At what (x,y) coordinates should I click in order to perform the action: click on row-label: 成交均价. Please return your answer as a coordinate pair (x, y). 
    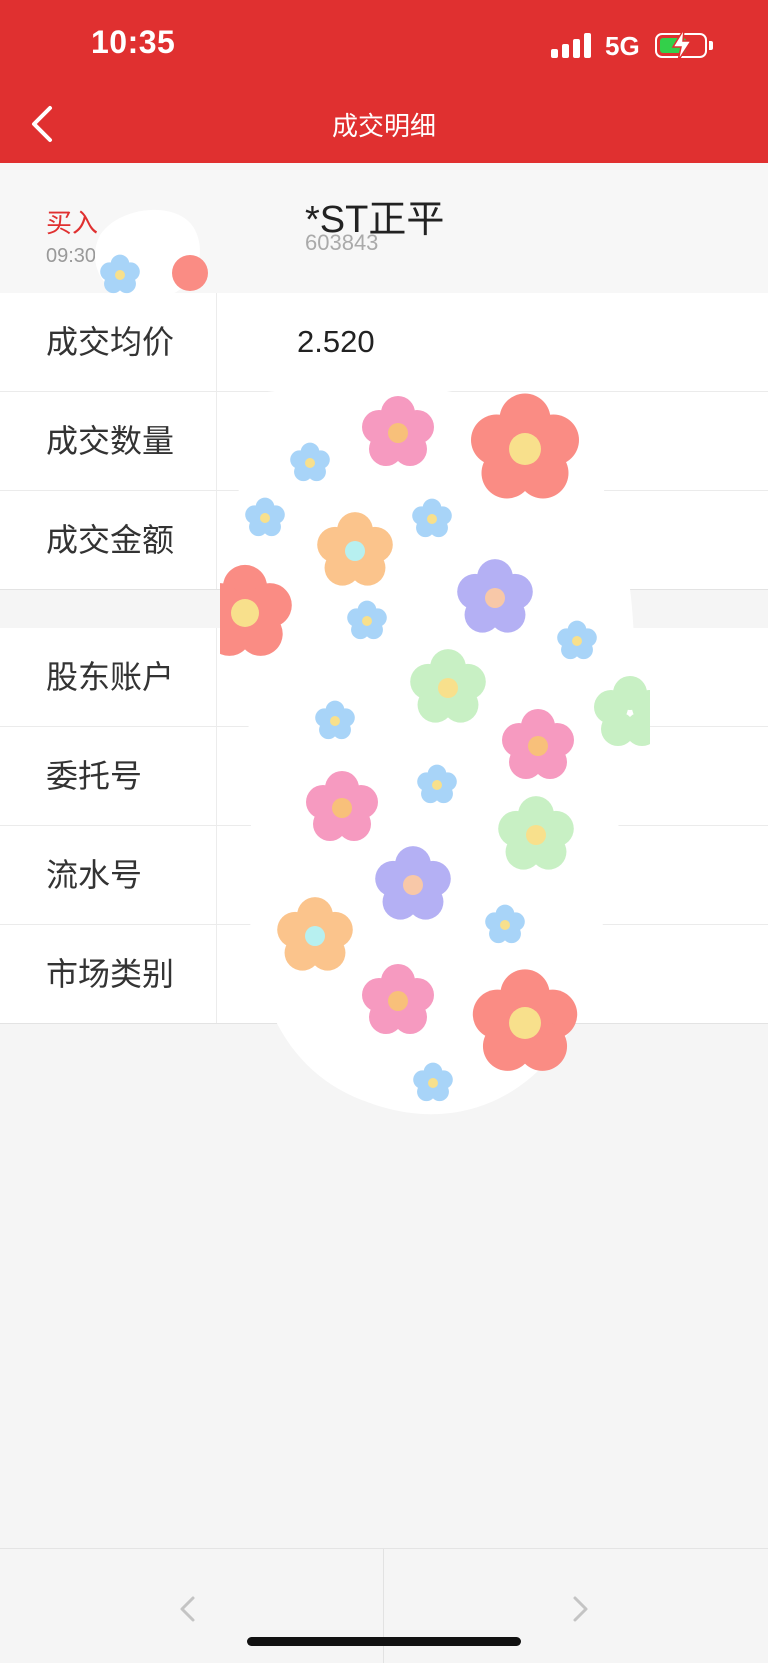
    Looking at the image, I should click on (110, 342).